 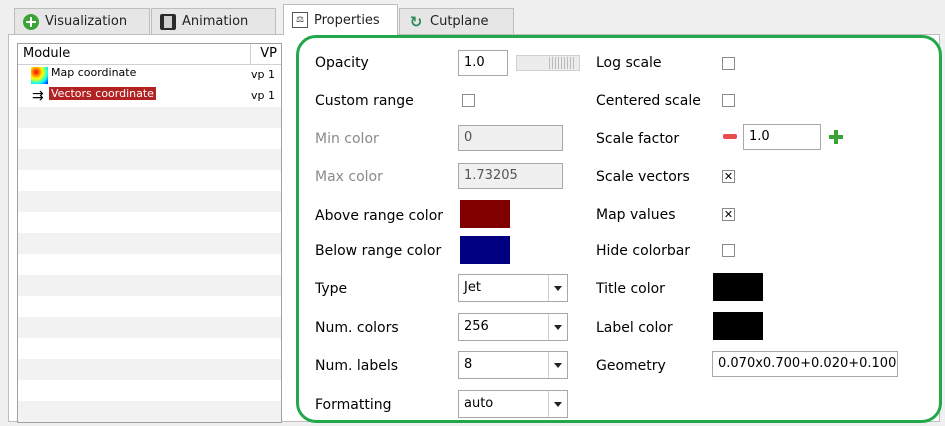 What do you see at coordinates (728, 100) in the screenshot?
I see `centered-scale-checkbox` at bounding box center [728, 100].